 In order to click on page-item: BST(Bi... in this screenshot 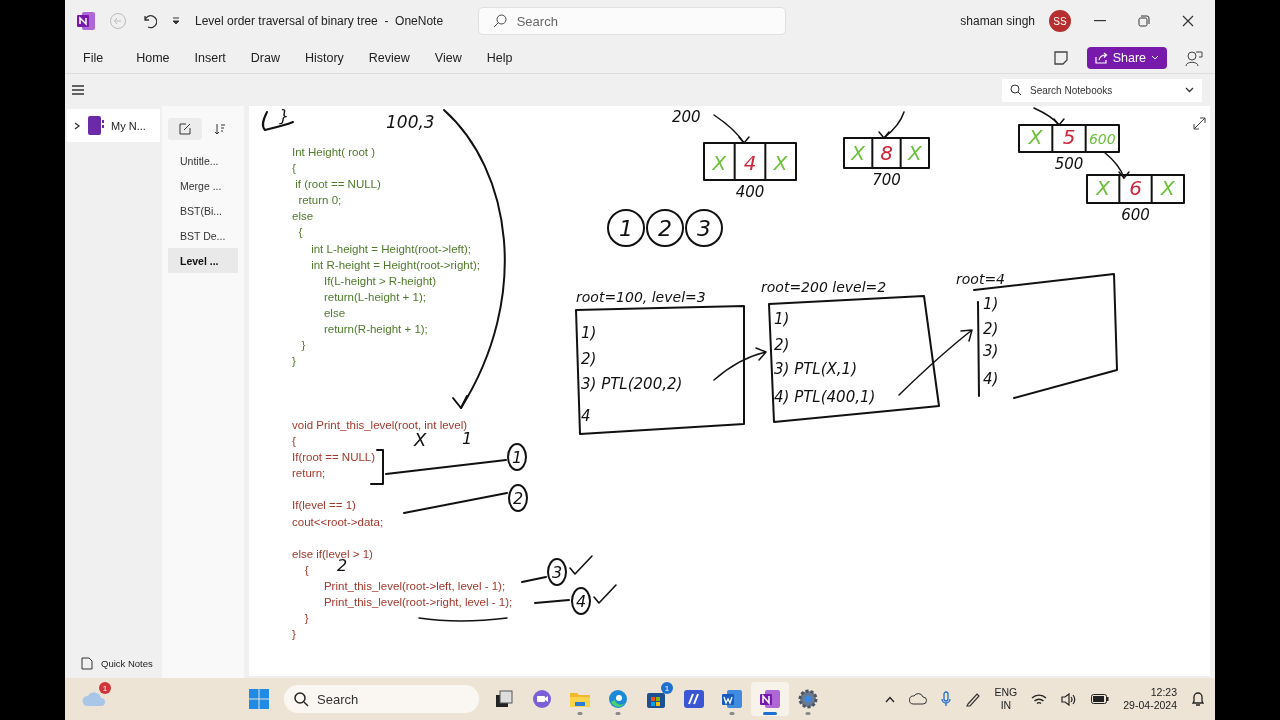, I will do `click(203, 210)`.